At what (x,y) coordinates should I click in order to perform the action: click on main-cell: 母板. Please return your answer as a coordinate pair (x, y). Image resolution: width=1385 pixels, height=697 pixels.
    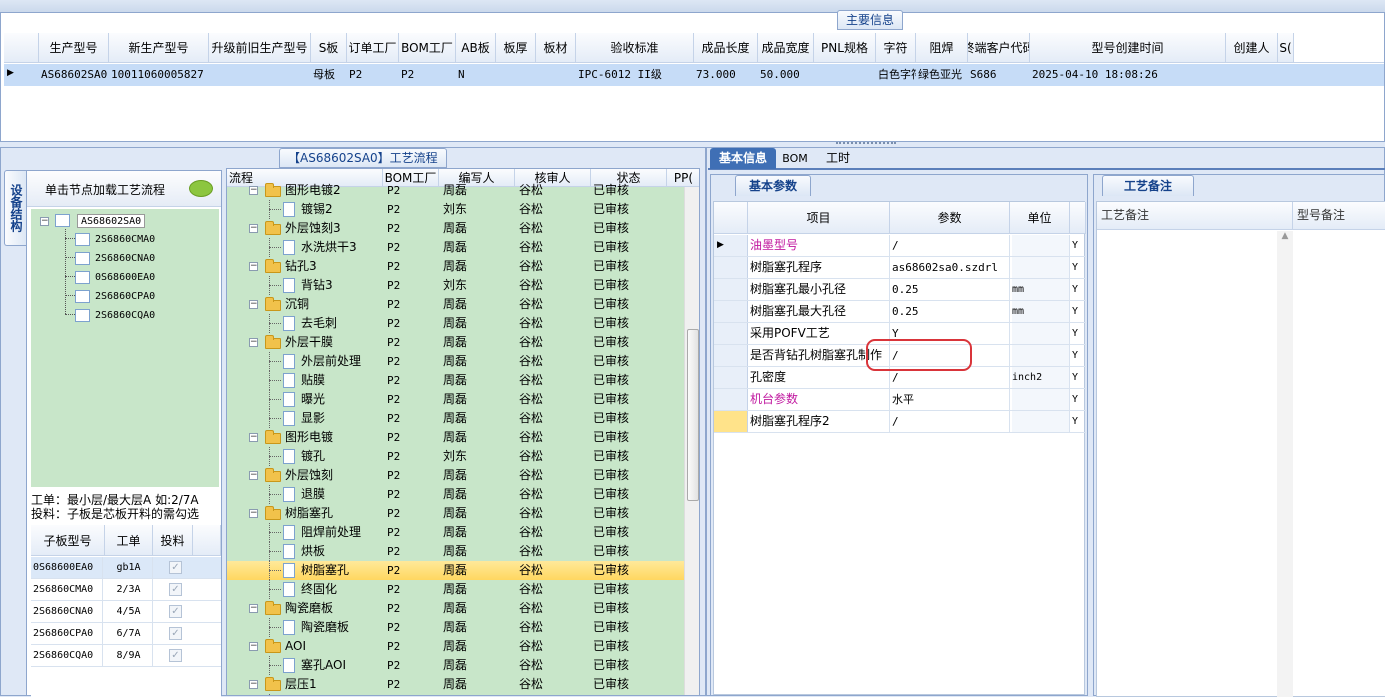
    Looking at the image, I should click on (330, 75).